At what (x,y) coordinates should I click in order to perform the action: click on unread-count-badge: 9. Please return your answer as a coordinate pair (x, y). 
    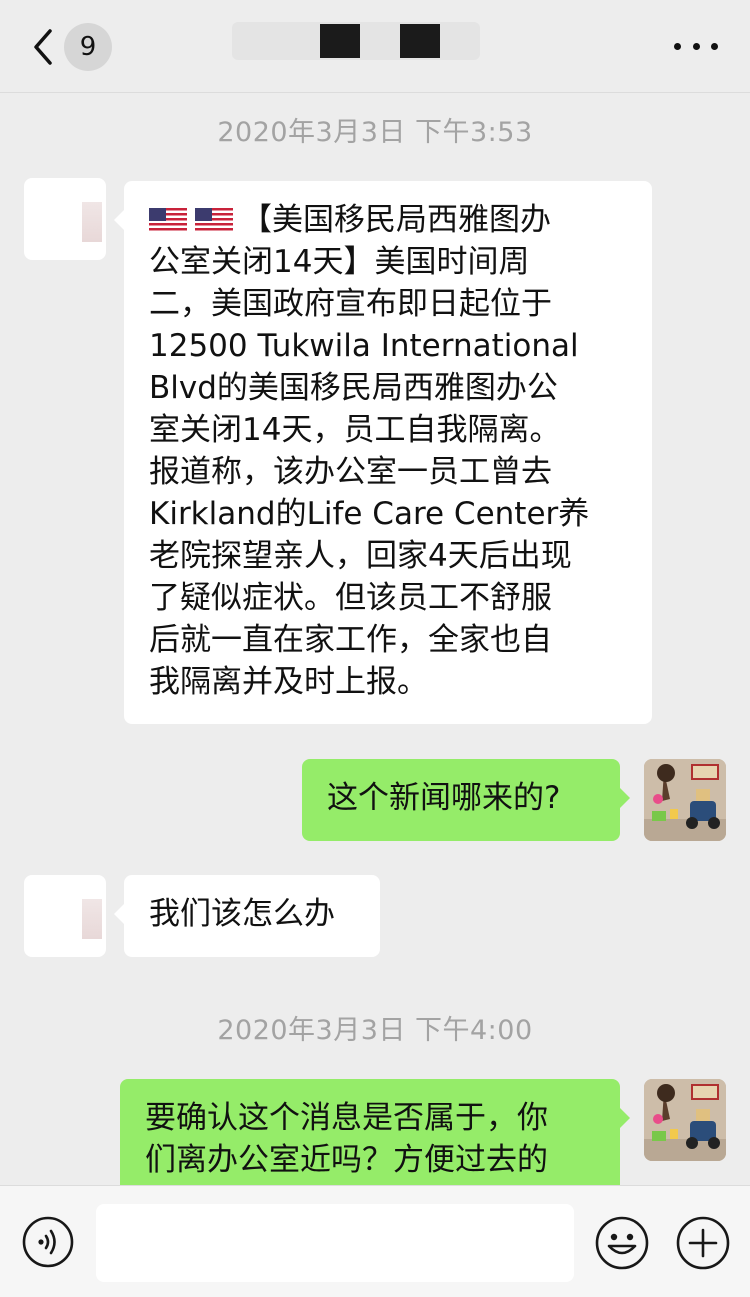
    Looking at the image, I should click on (88, 47).